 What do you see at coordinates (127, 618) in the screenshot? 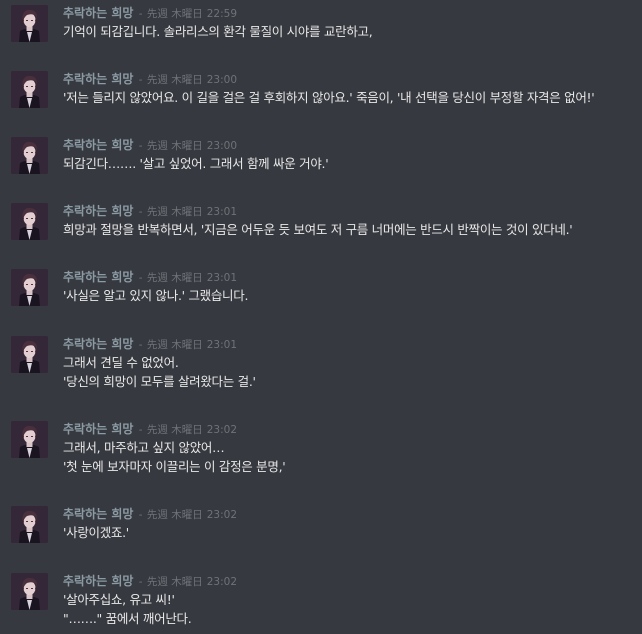
I see `message-text: "……." 꿈에서 깨어난다.` at bounding box center [127, 618].